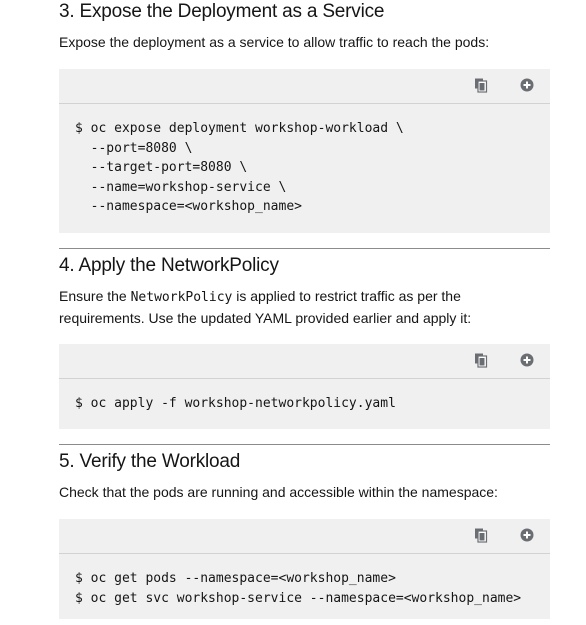 The image size is (586, 625). What do you see at coordinates (188, 206) in the screenshot?
I see `code-line: --namespace=<workshop_name>` at bounding box center [188, 206].